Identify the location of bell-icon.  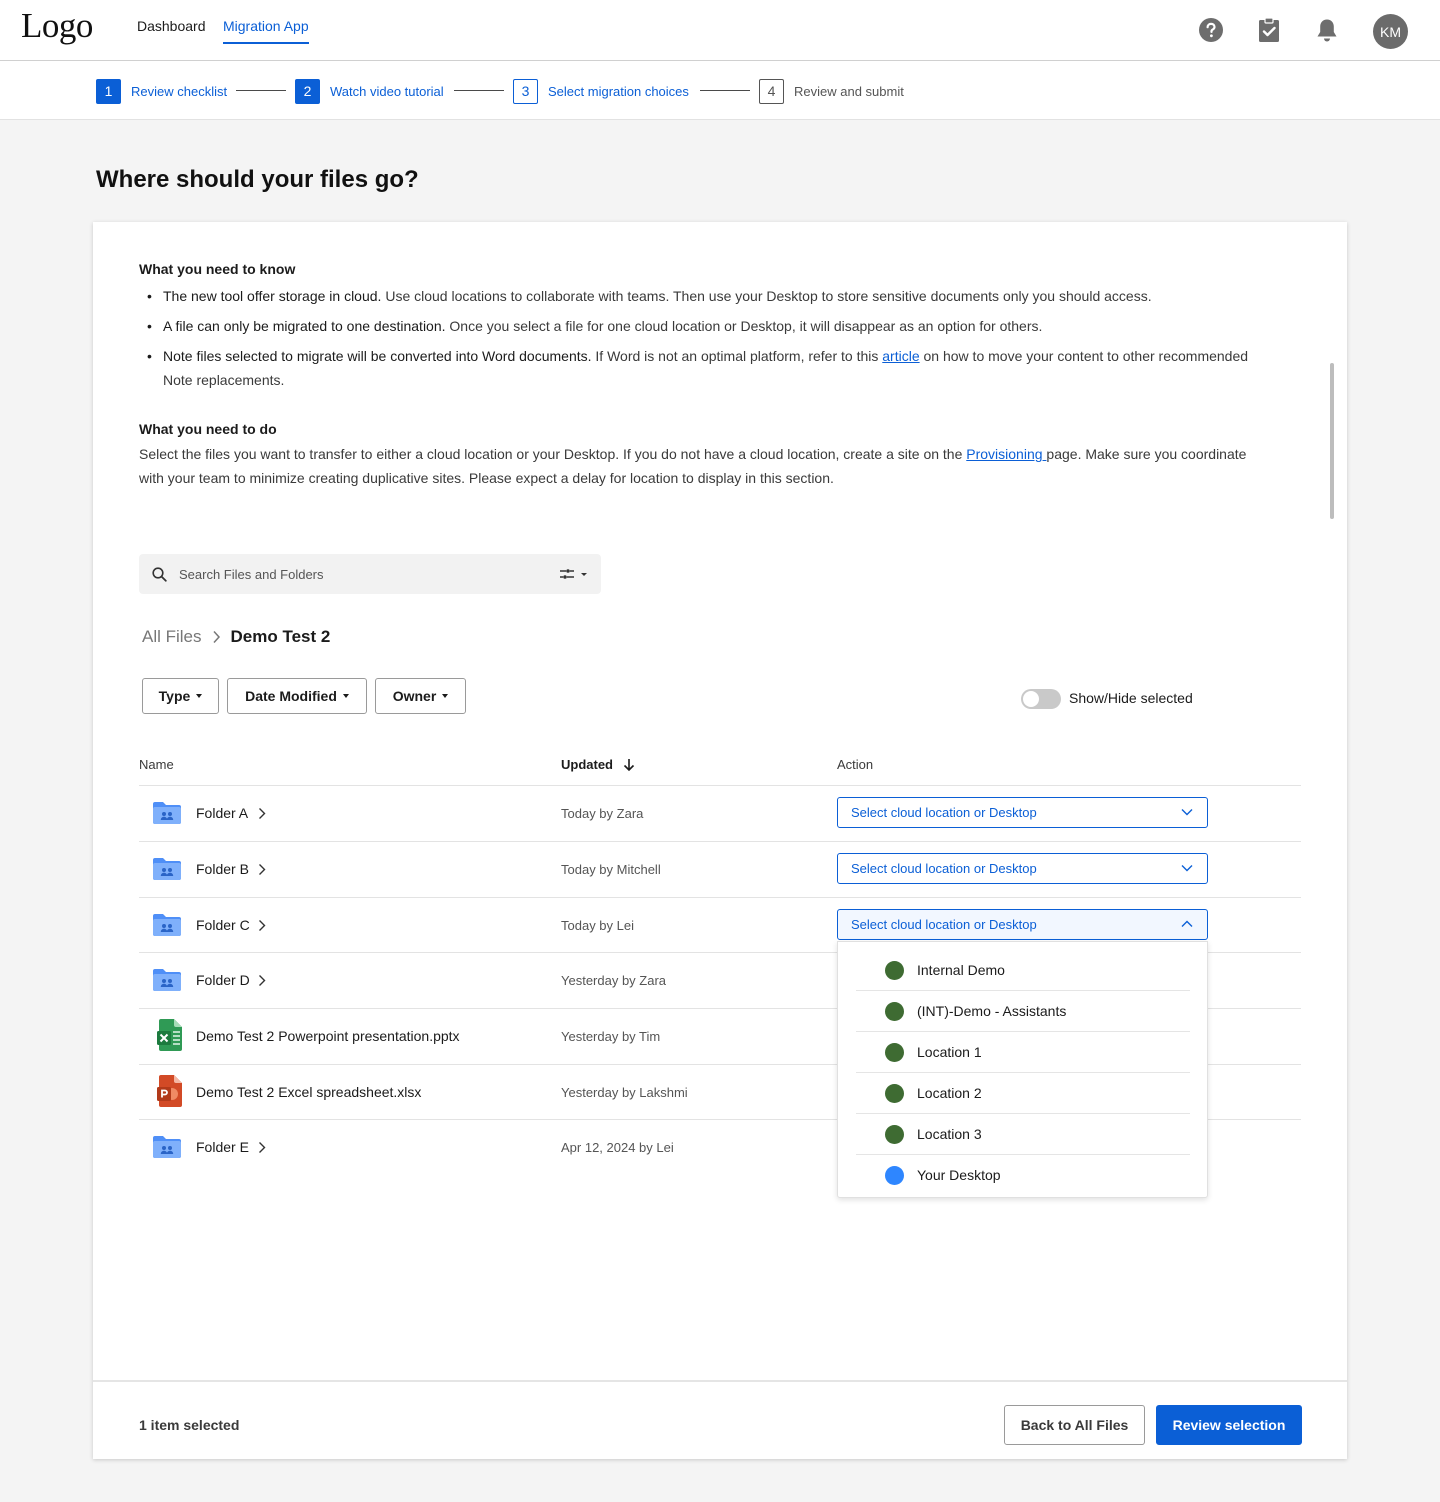
(1327, 30).